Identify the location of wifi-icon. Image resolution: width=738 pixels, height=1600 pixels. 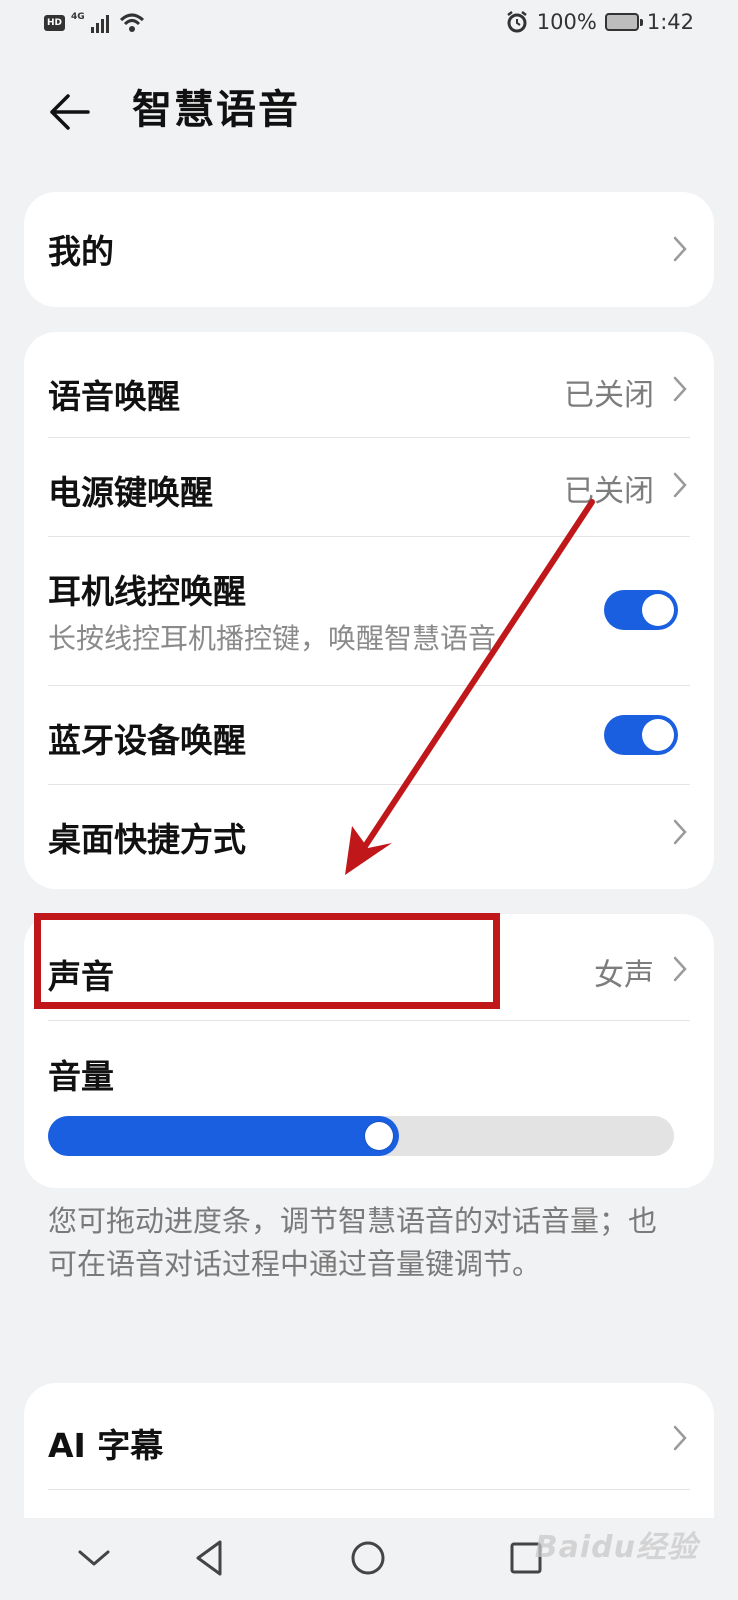
(131, 22).